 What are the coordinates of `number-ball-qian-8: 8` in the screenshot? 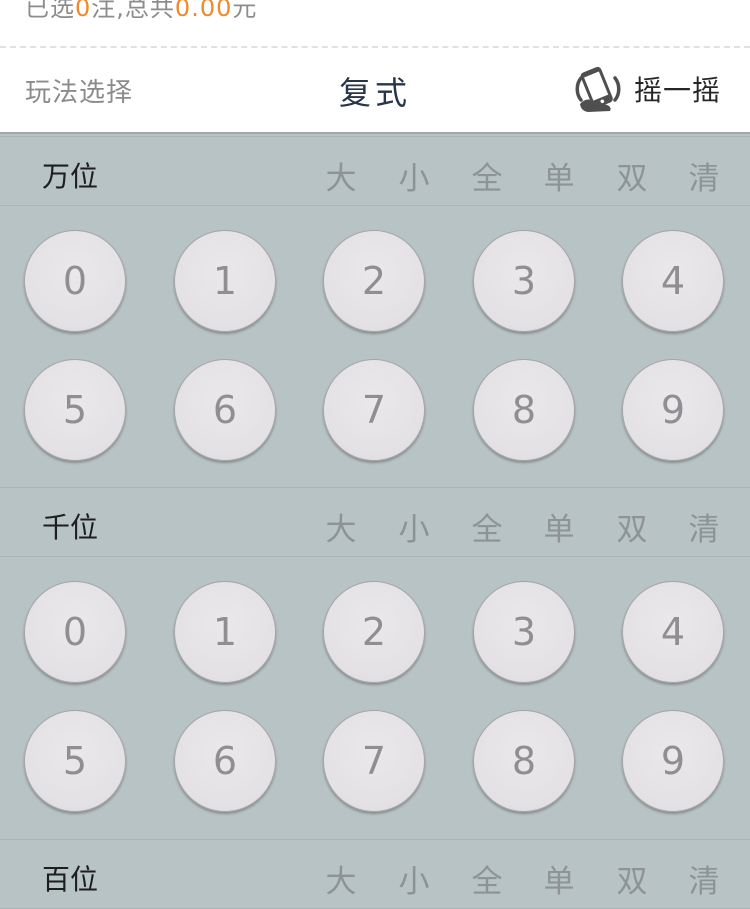 It's located at (524, 761).